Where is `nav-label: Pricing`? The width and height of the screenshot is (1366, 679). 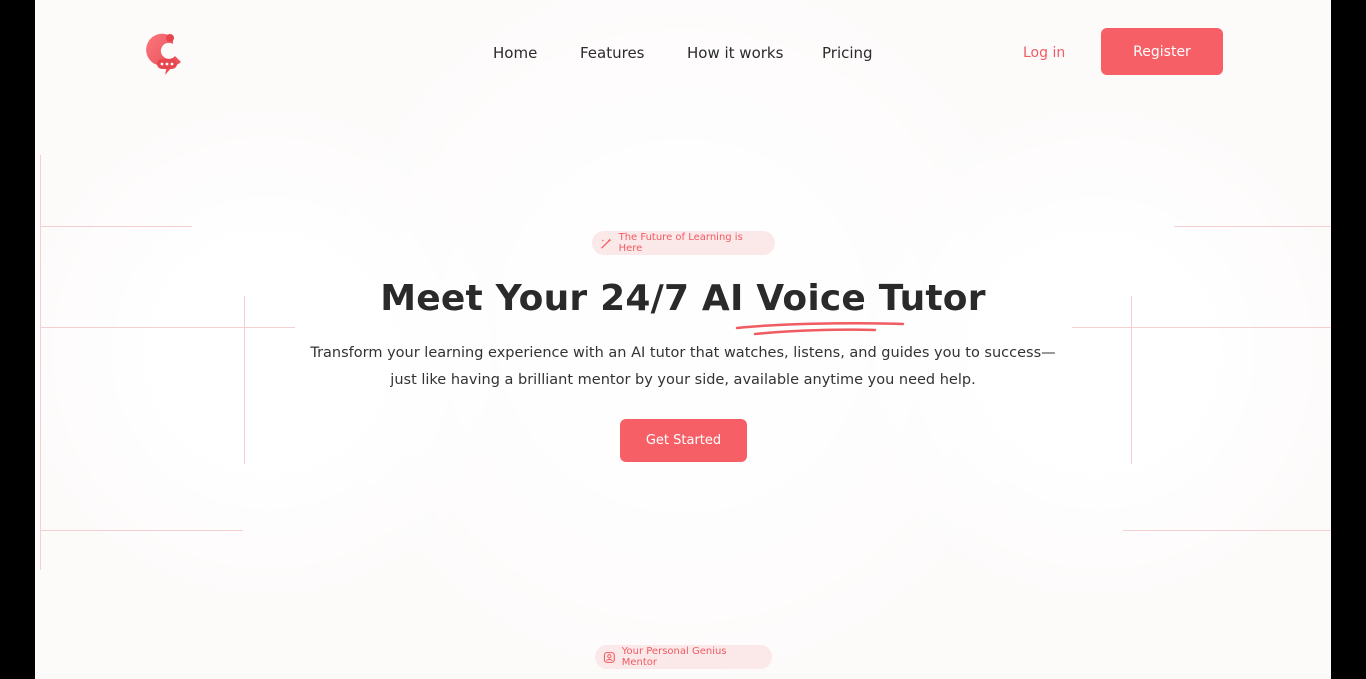
nav-label: Pricing is located at coordinates (847, 53).